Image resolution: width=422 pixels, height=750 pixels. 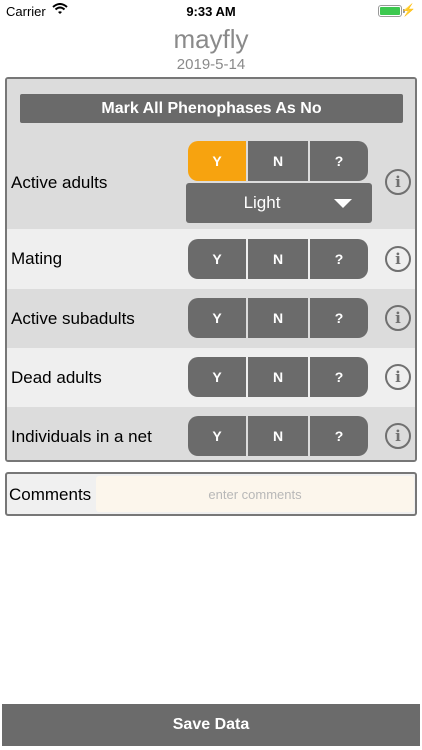 I want to click on mark-all-row: Mark All Phenophases As No, so click(x=211, y=107).